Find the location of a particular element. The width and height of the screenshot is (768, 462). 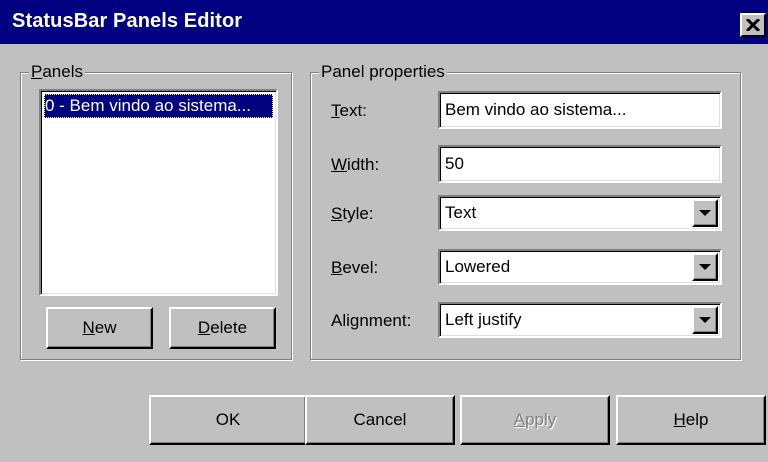

title-bar: StatusBar Panels Editor is located at coordinates (384, 22).